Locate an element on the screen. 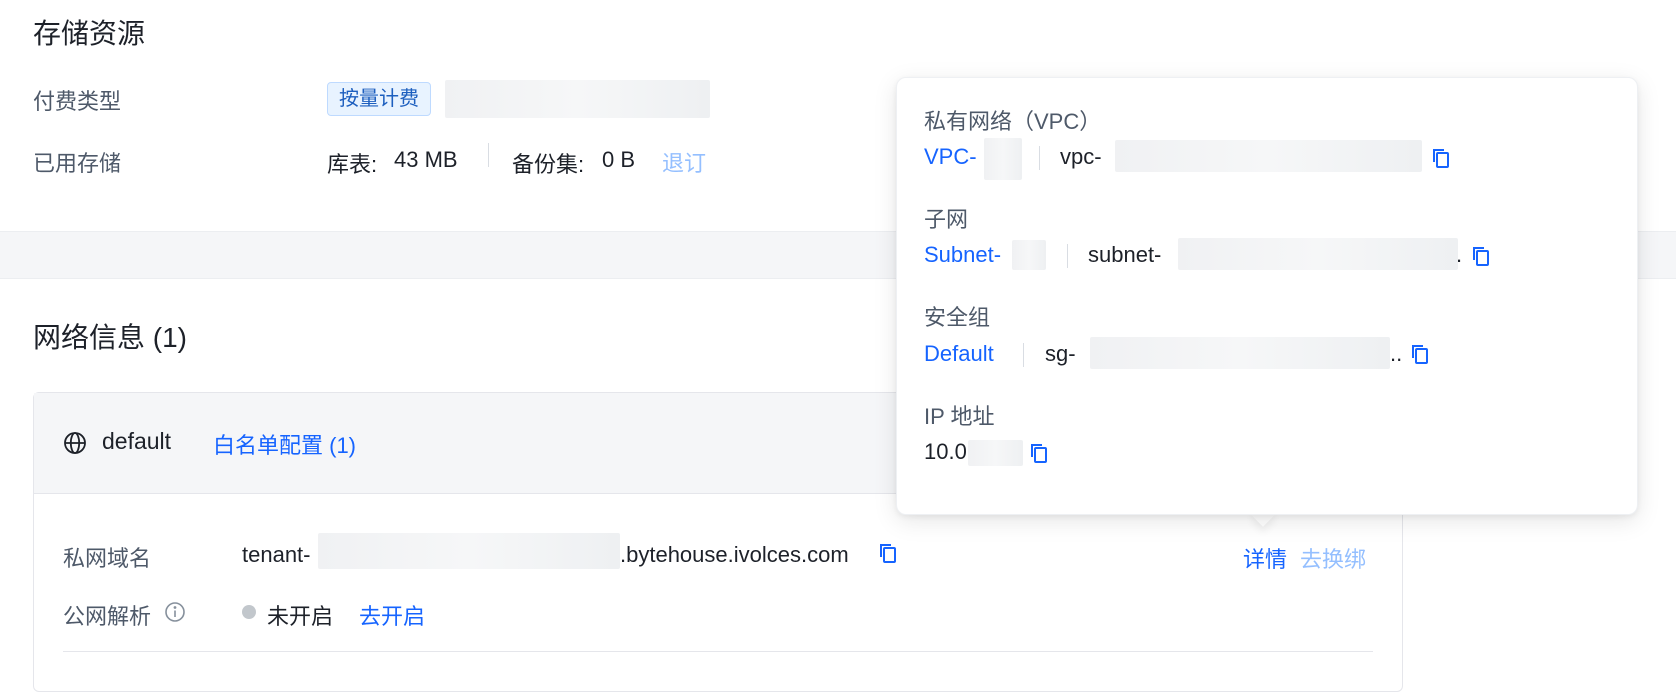 This screenshot has width=1676, height=692. globe-icon is located at coordinates (75, 443).